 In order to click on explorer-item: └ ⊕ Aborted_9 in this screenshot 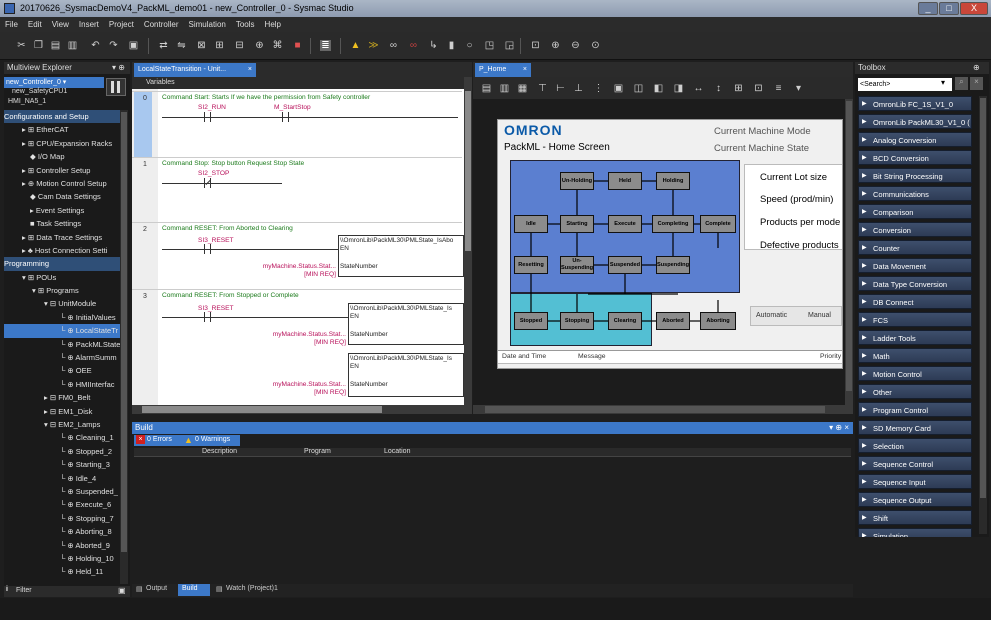, I will do `click(62, 545)`.